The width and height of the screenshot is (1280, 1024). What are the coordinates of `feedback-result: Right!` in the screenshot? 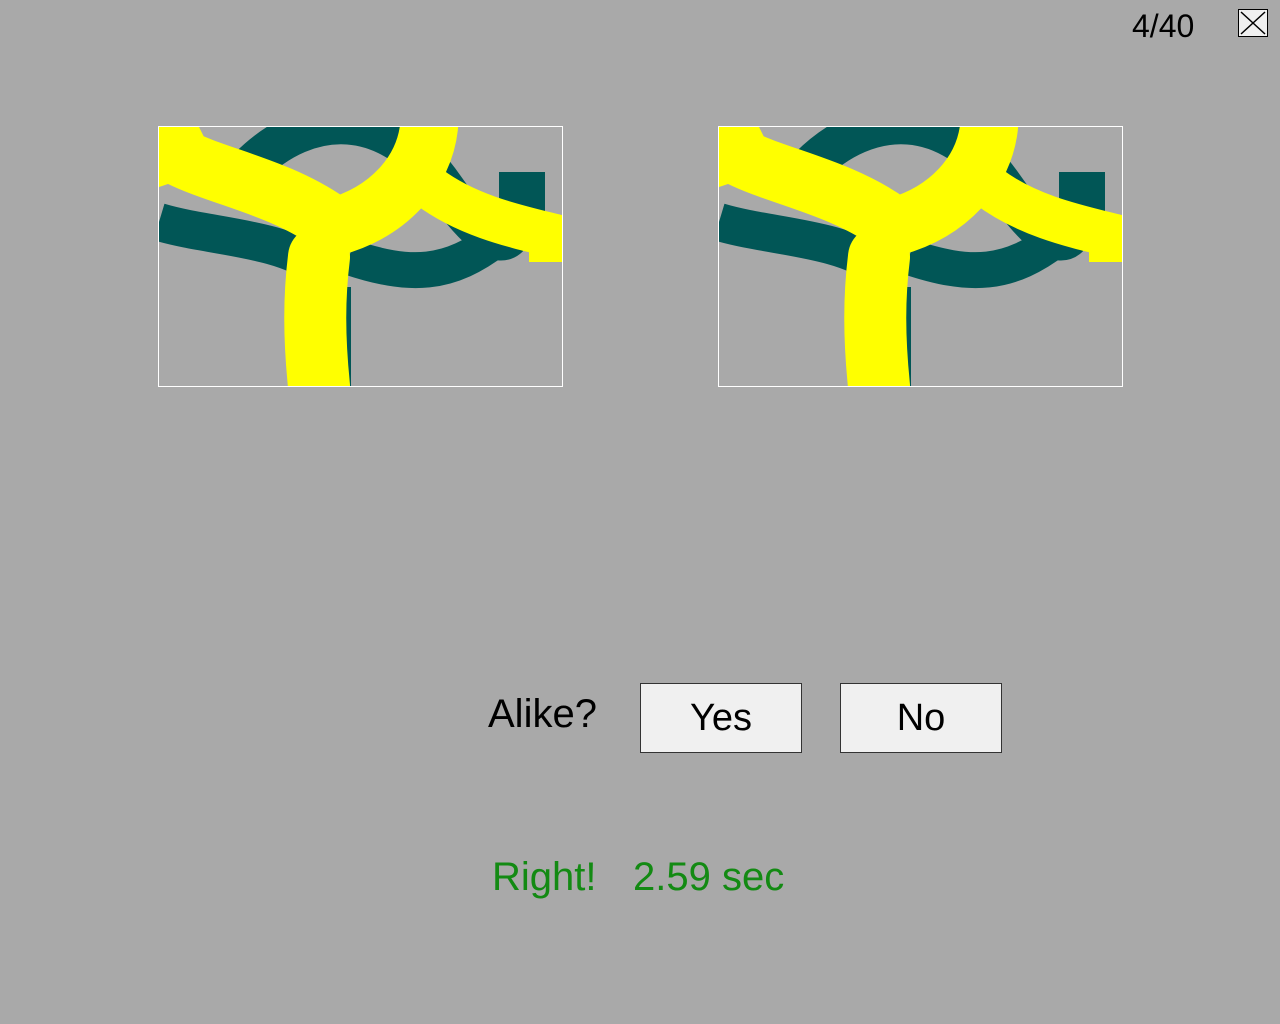 It's located at (544, 877).